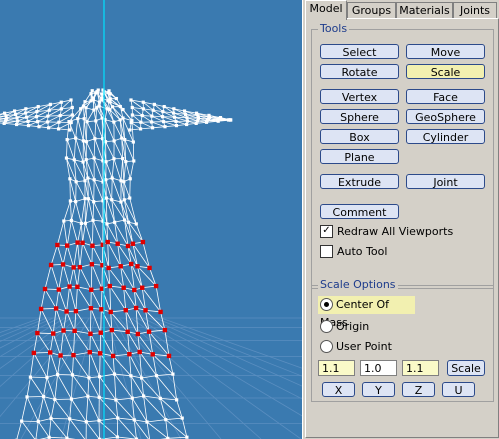 Image resolution: width=499 pixels, height=439 pixels. Describe the element at coordinates (445, 181) in the screenshot. I see `joint-button: Joint` at that location.